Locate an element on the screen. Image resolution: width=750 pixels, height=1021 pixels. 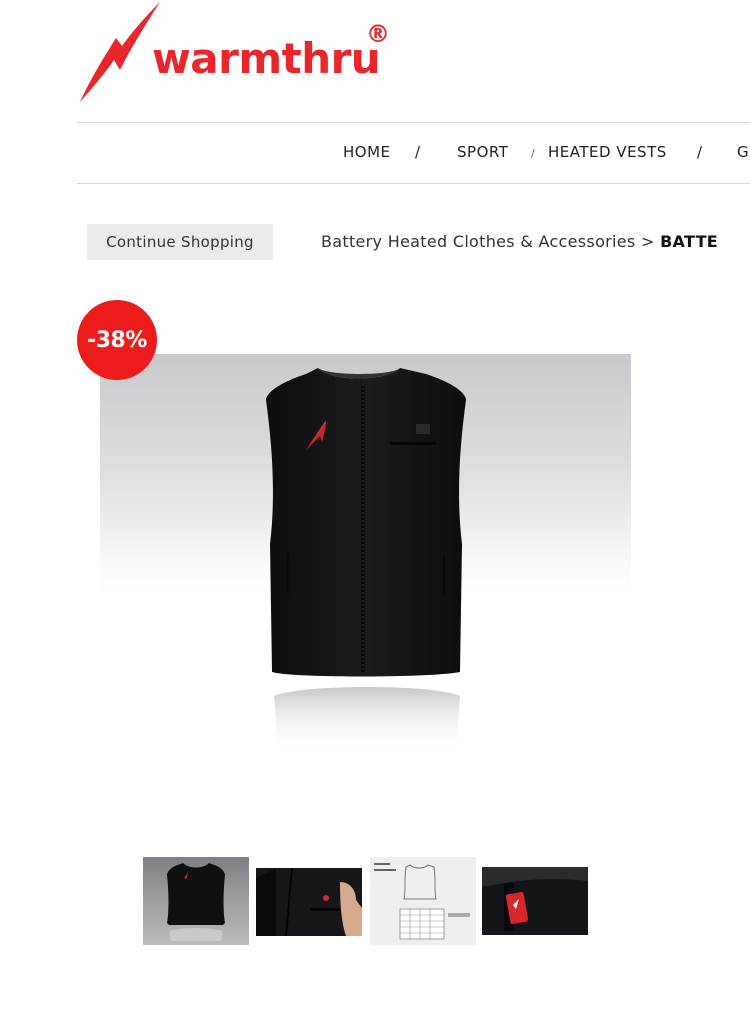
thumbnail-vest-label is located at coordinates (535, 901).